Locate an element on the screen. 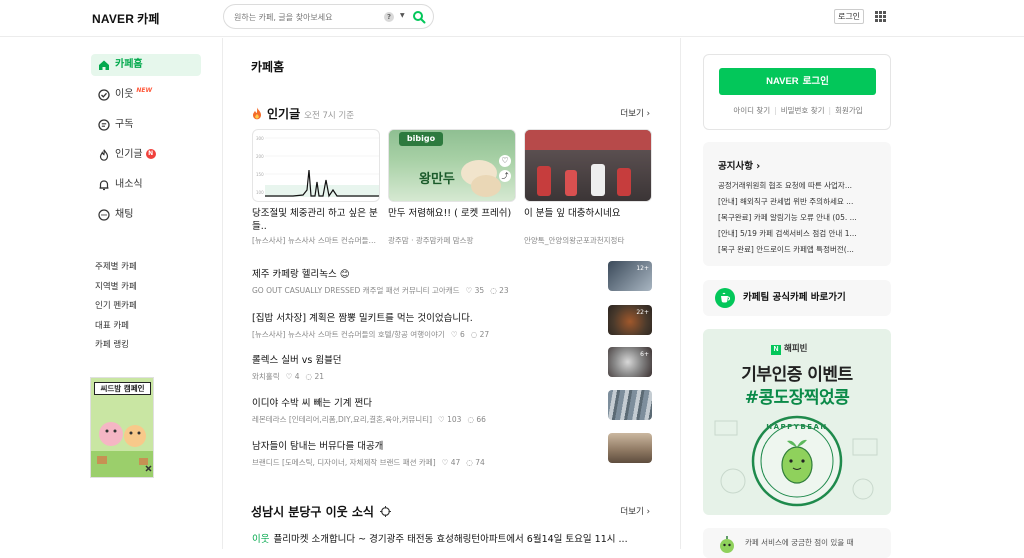 The image size is (1024, 558). post-title: 이디야 수박 씨 빼는 기계 쩐다 is located at coordinates (312, 403).